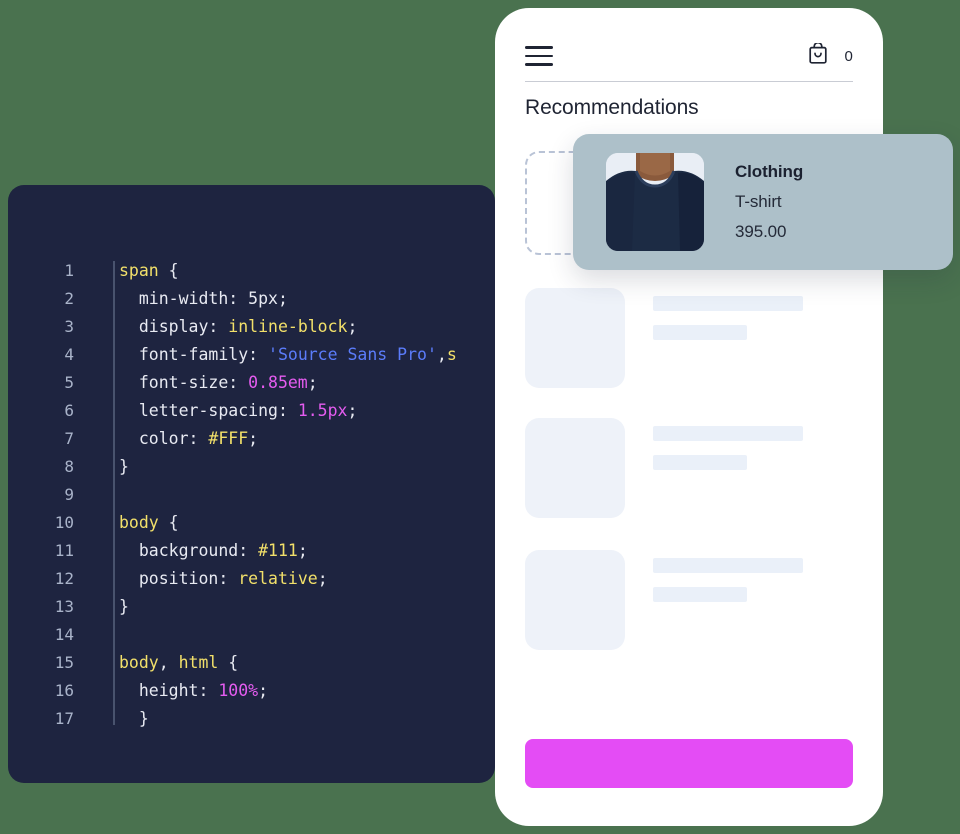  I want to click on code-line: 10 body {, so click(251, 523).